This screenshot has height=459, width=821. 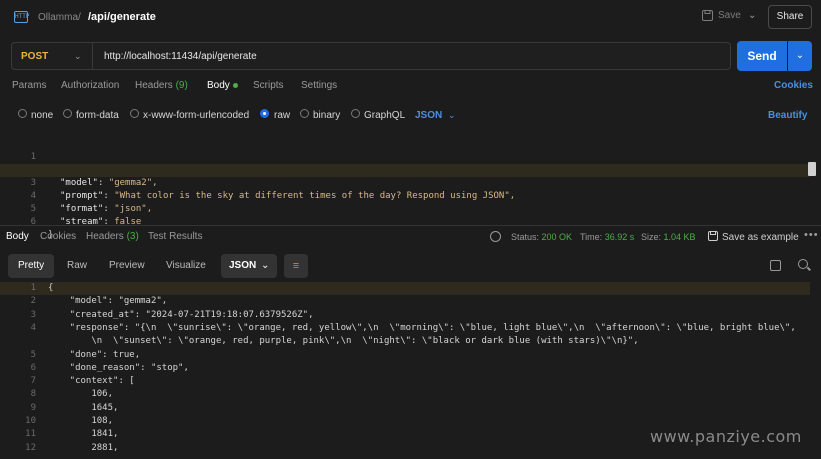 What do you see at coordinates (651, 237) in the screenshot?
I see `size-label: Size:` at bounding box center [651, 237].